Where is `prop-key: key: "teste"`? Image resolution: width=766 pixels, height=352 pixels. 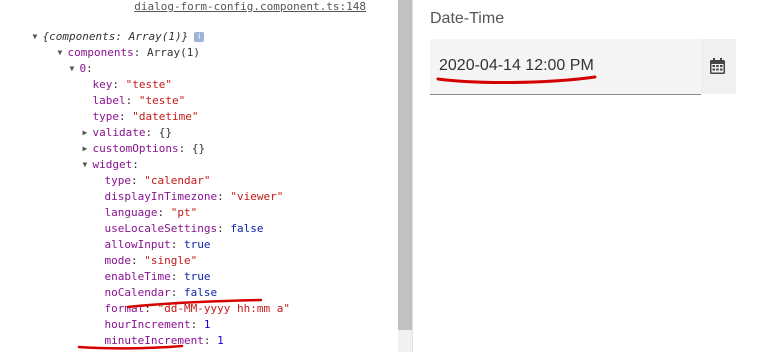 prop-key: key: "teste" is located at coordinates (132, 84).